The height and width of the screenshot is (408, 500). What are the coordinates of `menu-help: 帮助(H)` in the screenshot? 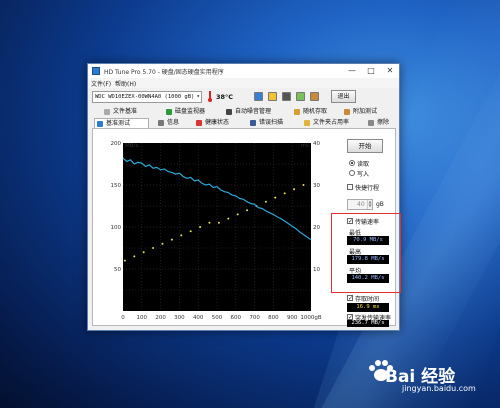 It's located at (125, 83).